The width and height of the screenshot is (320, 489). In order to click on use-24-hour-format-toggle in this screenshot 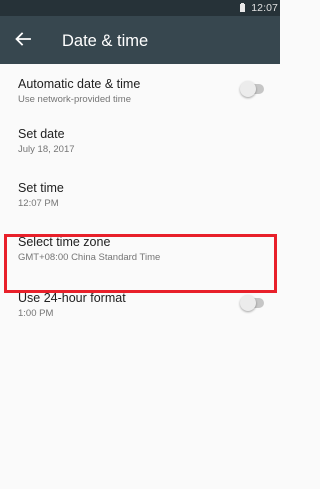, I will do `click(253, 303)`.